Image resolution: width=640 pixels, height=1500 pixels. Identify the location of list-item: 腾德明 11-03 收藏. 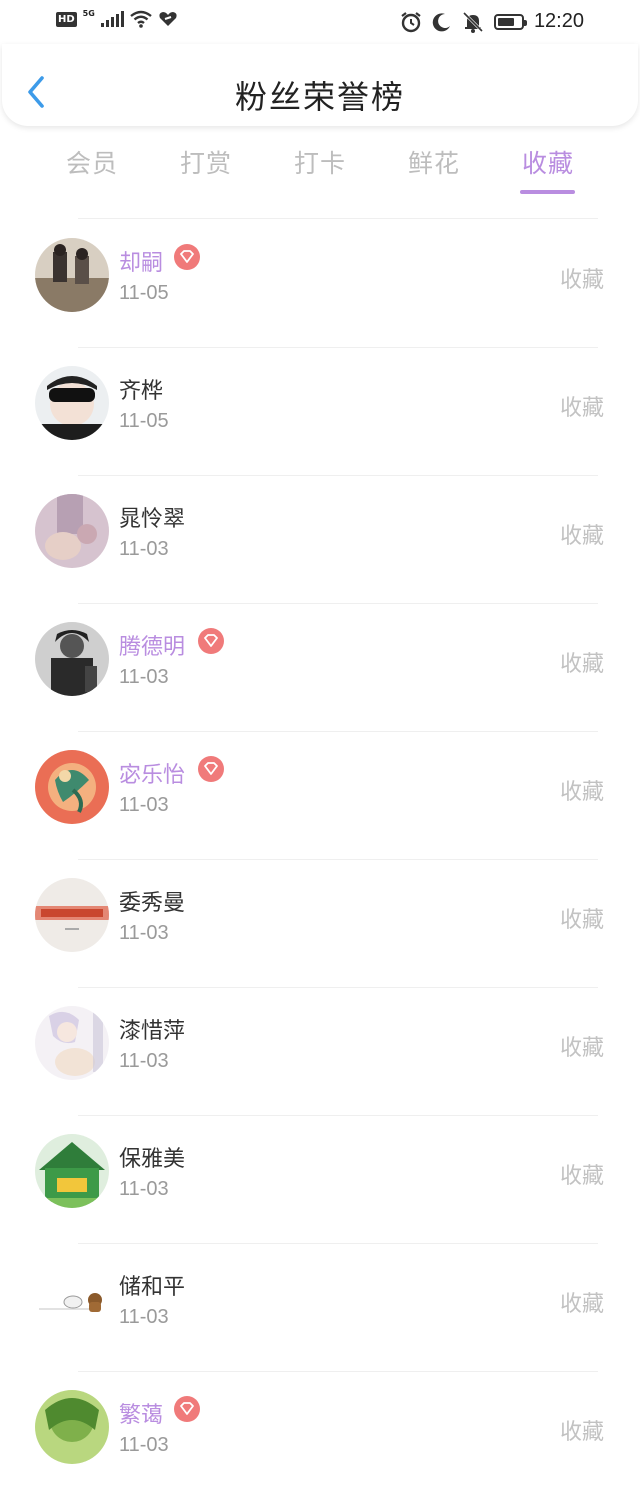
(320, 668).